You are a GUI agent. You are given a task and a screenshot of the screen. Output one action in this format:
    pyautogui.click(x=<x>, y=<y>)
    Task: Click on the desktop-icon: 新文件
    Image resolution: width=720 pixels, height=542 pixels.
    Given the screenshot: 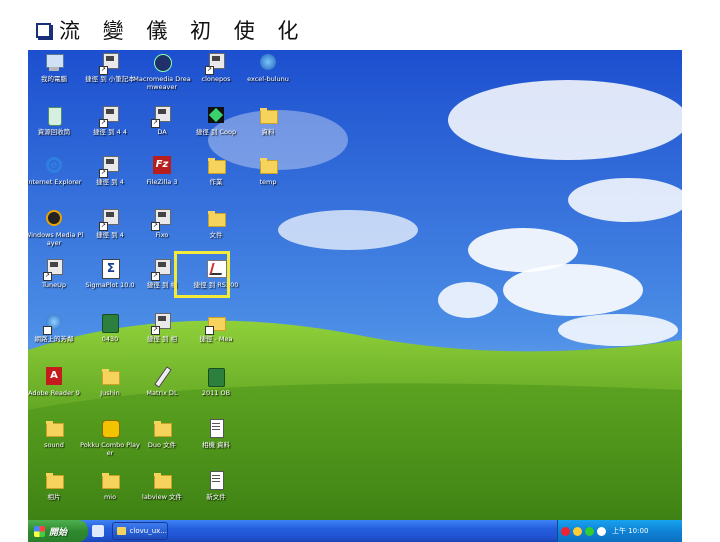 What is the action you would take?
    pyautogui.click(x=216, y=485)
    